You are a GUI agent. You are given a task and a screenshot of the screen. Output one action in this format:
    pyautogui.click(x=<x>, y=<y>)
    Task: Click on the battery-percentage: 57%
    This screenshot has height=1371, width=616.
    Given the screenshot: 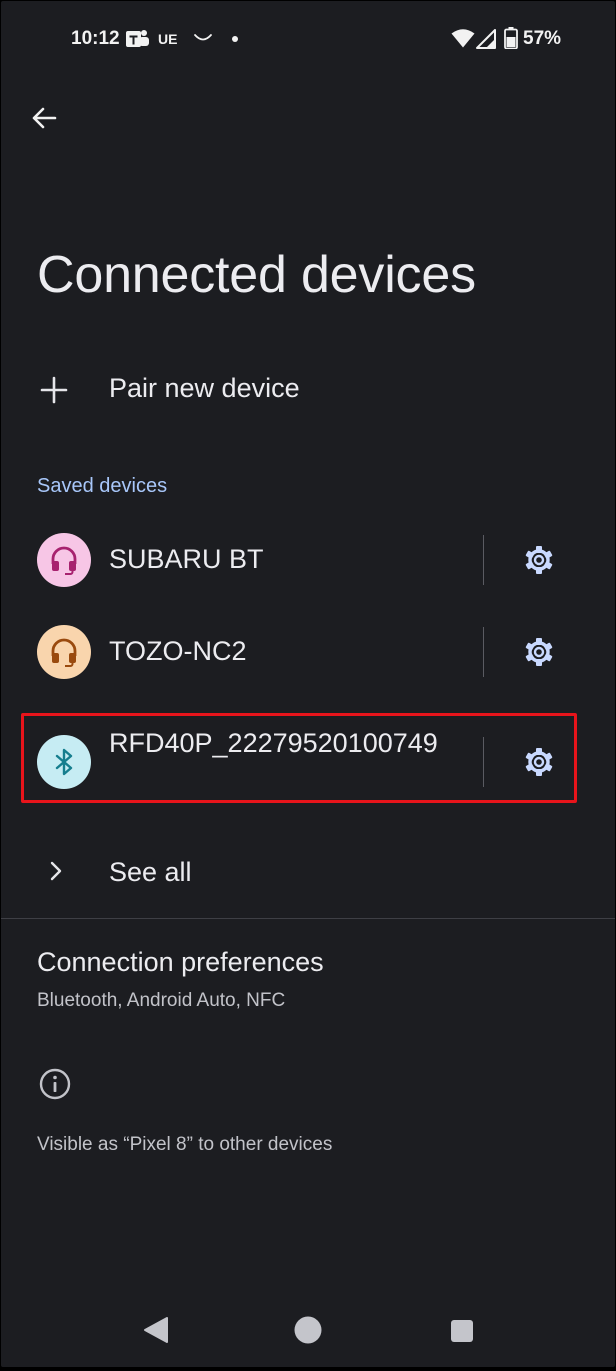 What is the action you would take?
    pyautogui.click(x=542, y=38)
    